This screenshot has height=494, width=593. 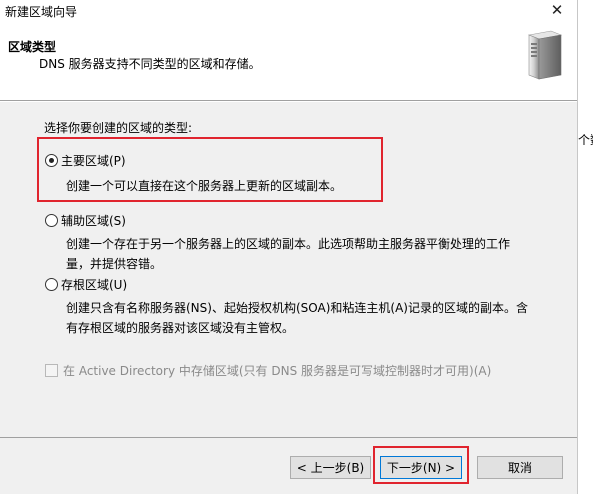 What do you see at coordinates (330, 467) in the screenshot?
I see `back-button: < 上一步(B)` at bounding box center [330, 467].